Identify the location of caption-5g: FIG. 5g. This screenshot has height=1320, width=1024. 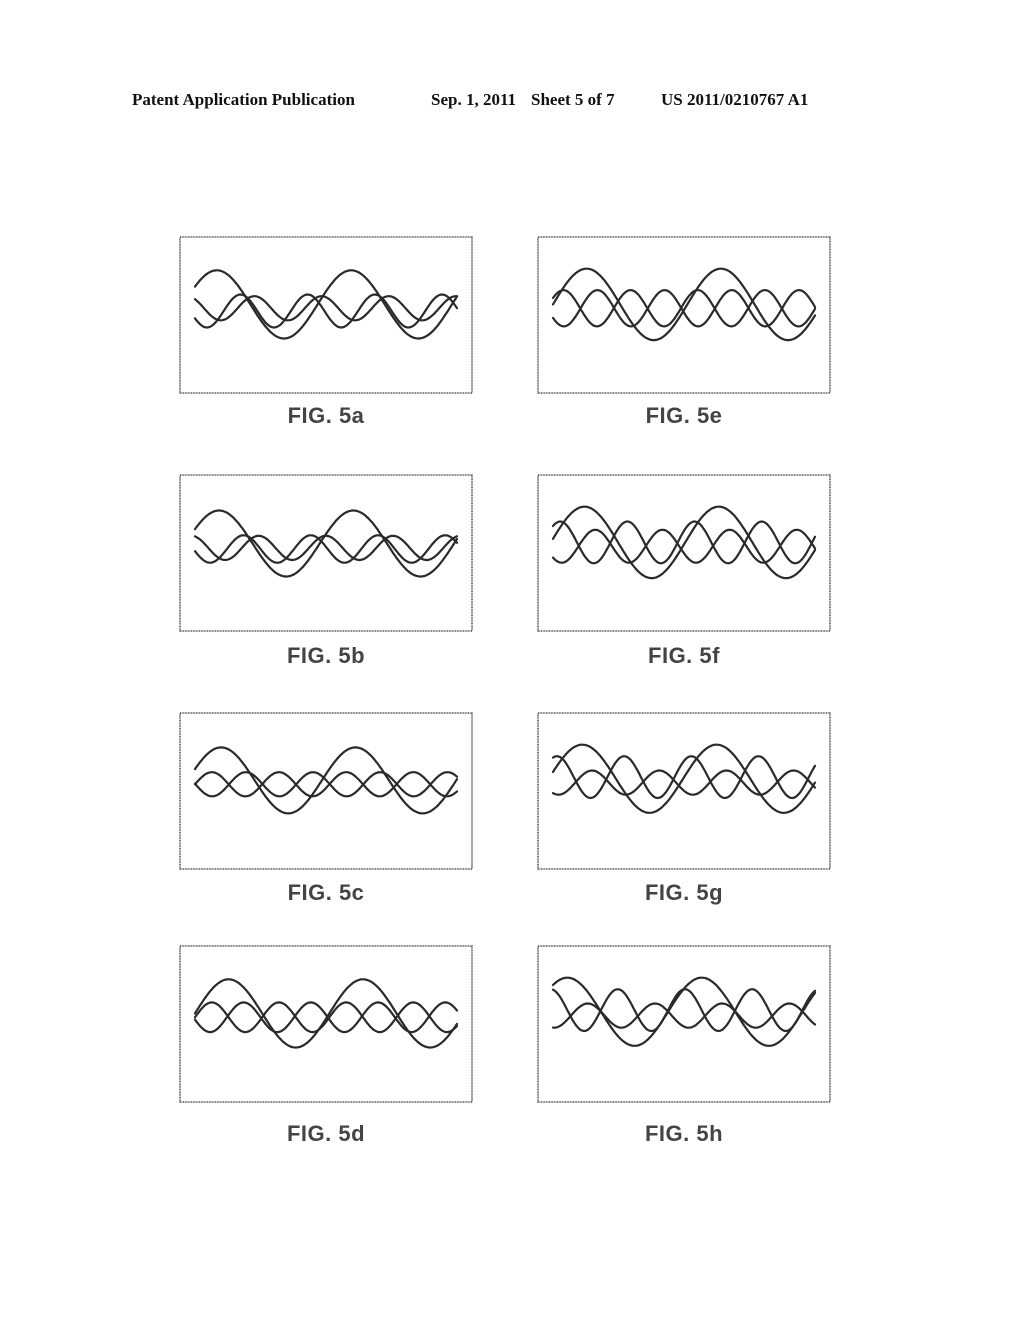
(684, 892).